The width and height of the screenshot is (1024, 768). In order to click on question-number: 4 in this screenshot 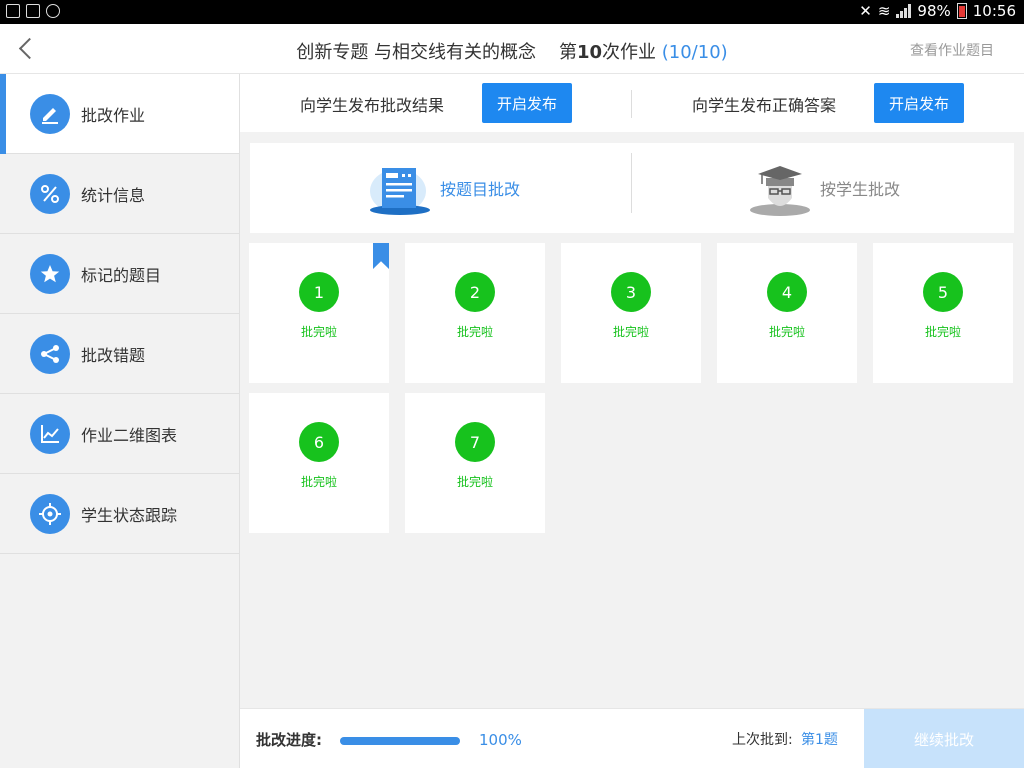, I will do `click(787, 292)`.